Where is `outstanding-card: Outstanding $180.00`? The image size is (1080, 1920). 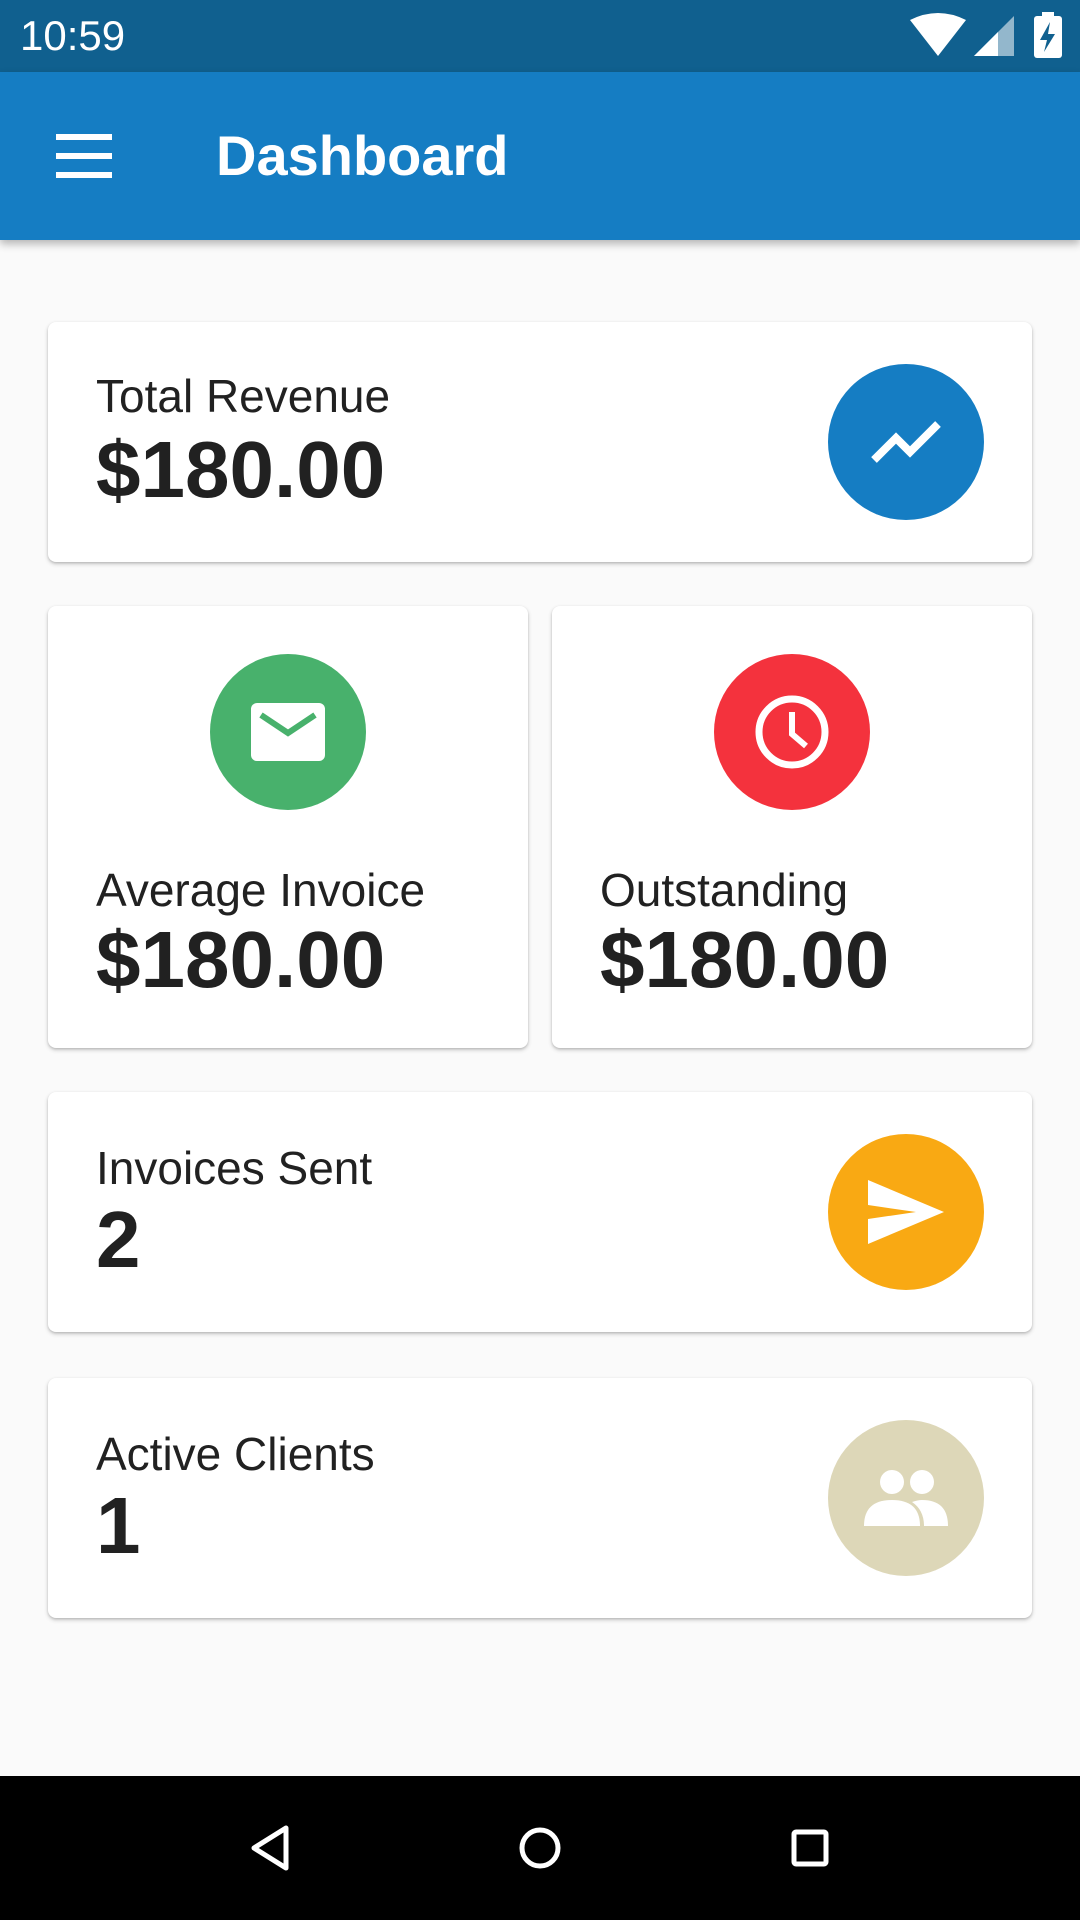
outstanding-card: Outstanding $180.00 is located at coordinates (792, 827).